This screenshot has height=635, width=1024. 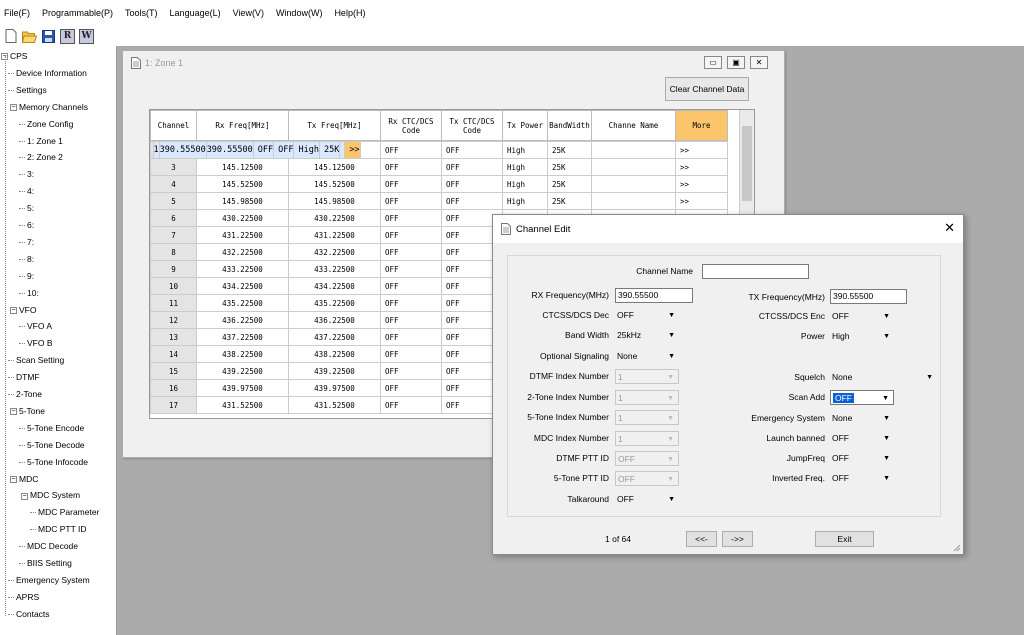 I want to click on tree-item: 8:, so click(x=26, y=259).